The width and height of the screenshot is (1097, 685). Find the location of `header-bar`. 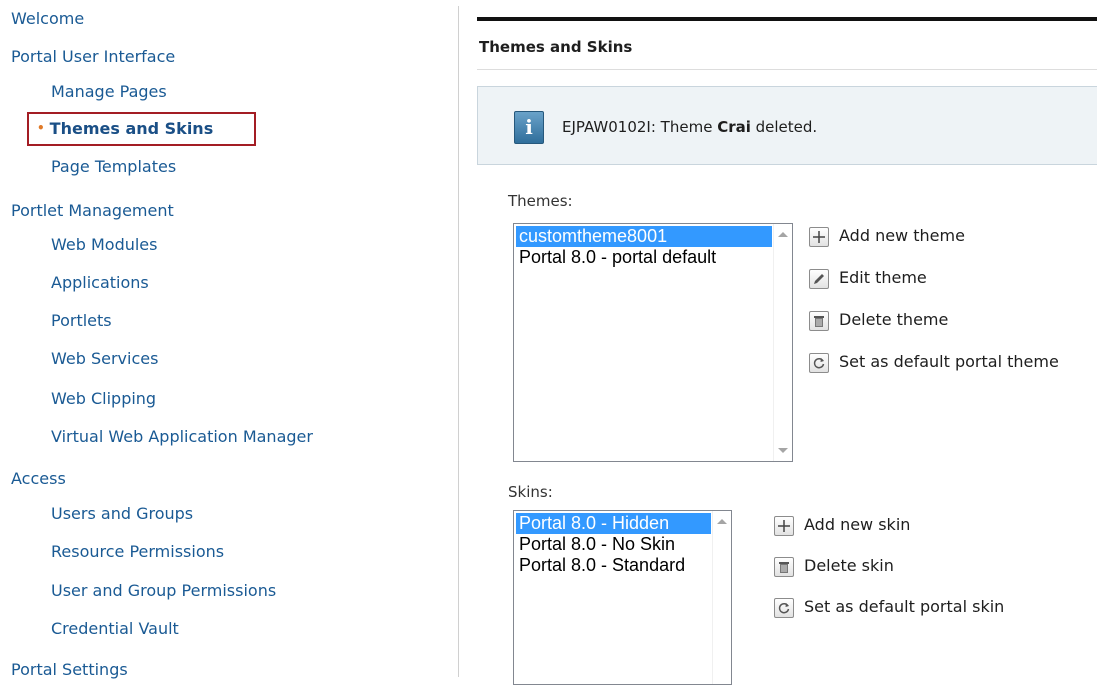

header-bar is located at coordinates (787, 19).